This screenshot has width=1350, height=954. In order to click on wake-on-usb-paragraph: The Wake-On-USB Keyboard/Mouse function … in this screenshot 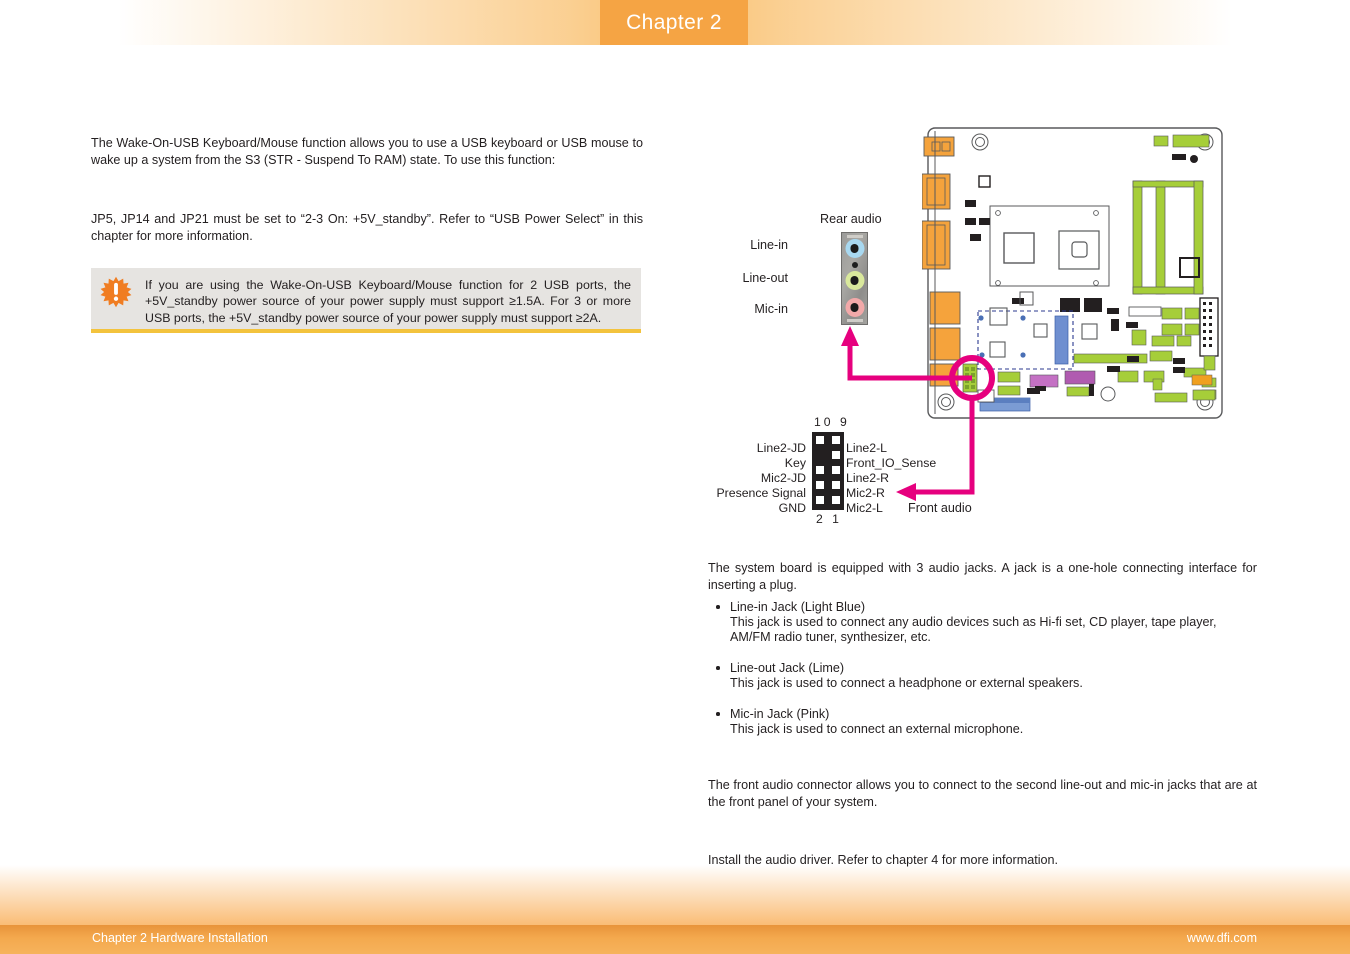, I will do `click(367, 151)`.